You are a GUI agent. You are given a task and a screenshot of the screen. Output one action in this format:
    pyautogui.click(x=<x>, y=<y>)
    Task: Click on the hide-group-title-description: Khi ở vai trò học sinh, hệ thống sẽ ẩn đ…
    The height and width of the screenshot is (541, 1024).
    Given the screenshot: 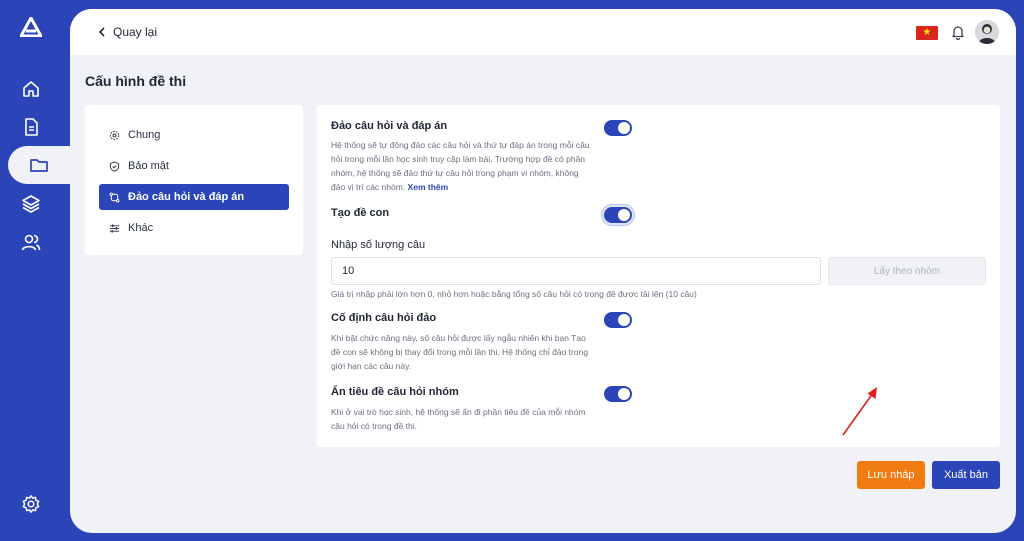 What is the action you would take?
    pyautogui.click(x=458, y=419)
    